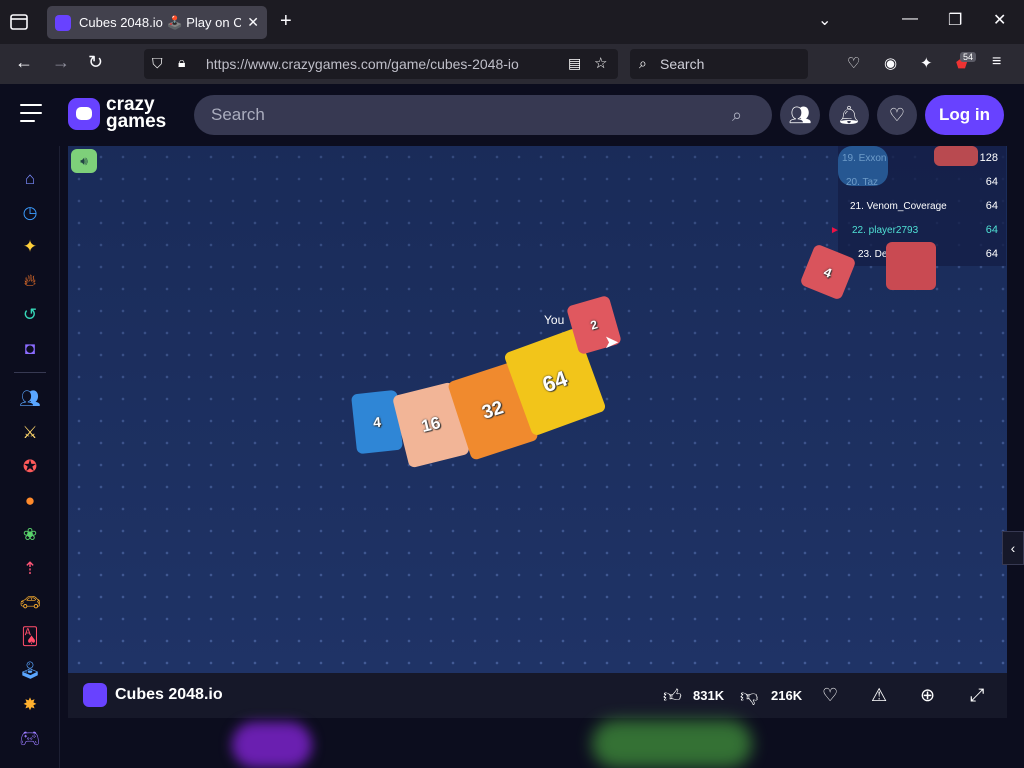 The image size is (1024, 768). I want to click on new-sparkle-icon: ✦, so click(30, 247).